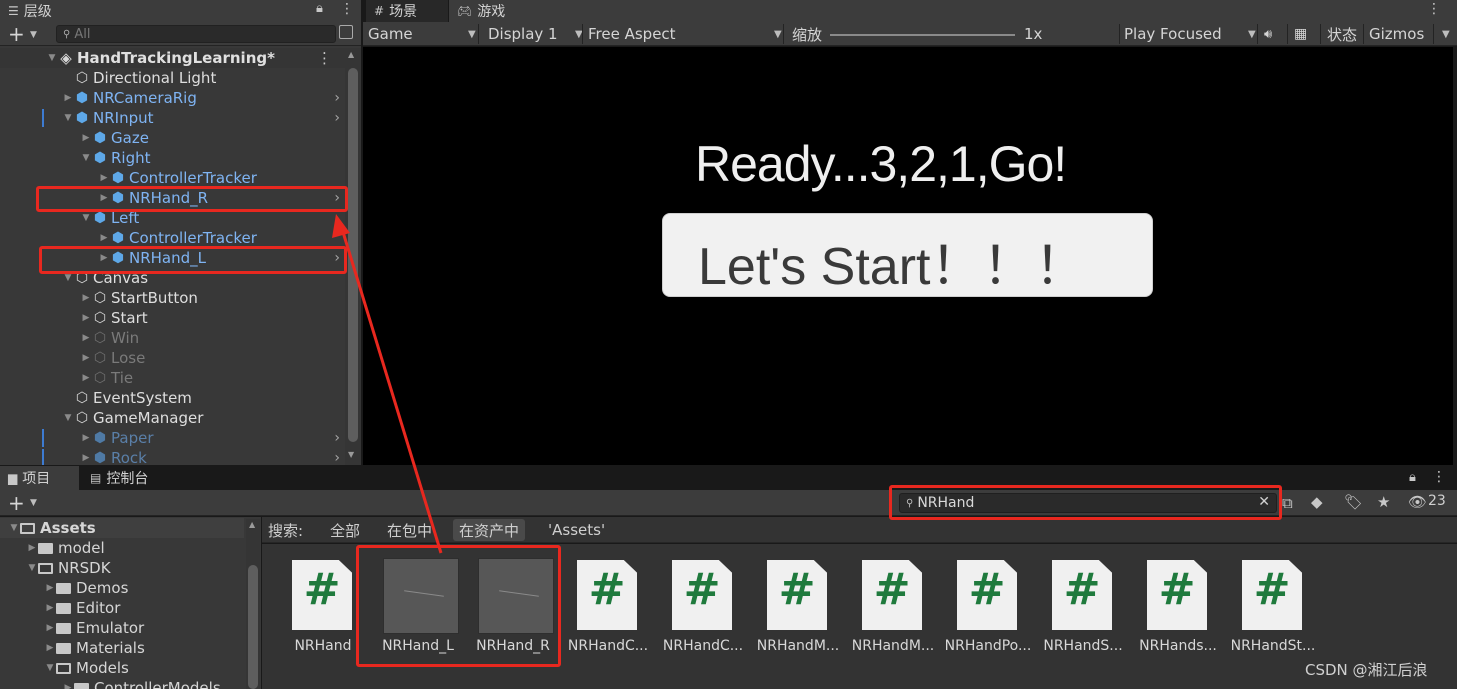  I want to click on watermark: CSDN @湘江后浪, so click(1366, 670).